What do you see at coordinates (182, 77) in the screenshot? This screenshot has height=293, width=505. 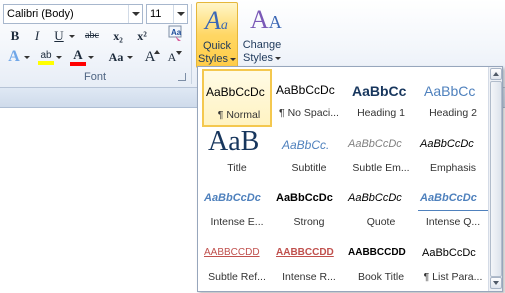 I see `dialog-launcher-icon` at bounding box center [182, 77].